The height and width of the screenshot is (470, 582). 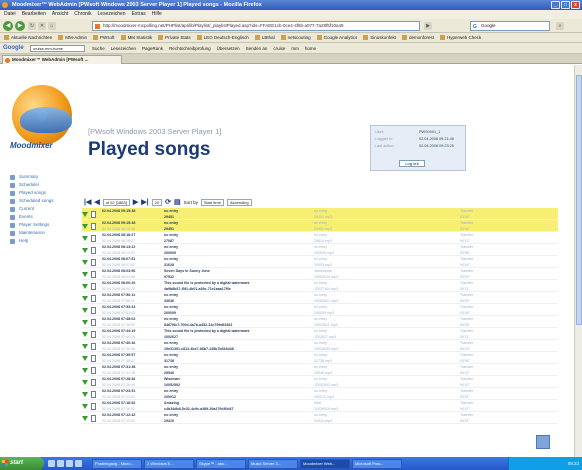 What do you see at coordinates (575, 5) in the screenshot?
I see `close-button: x` at bounding box center [575, 5].